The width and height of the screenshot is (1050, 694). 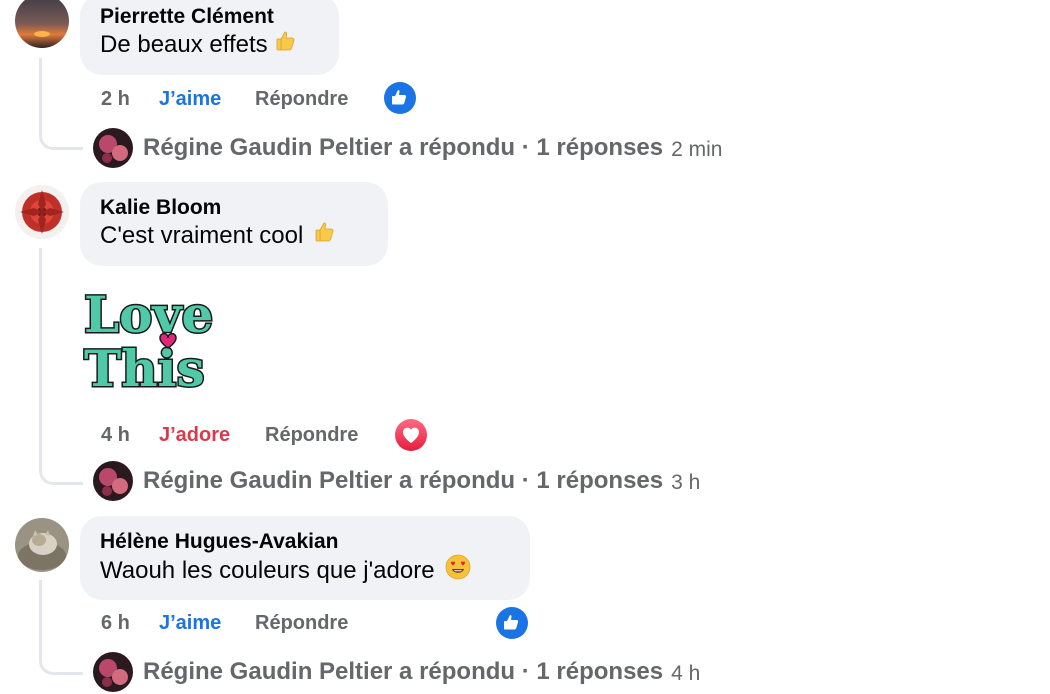 I want to click on comment-time: 2 h, so click(x=115, y=99).